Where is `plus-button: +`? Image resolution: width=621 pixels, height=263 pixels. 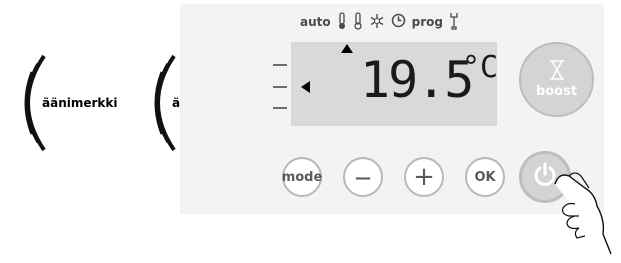
plus-button: + is located at coordinates (424, 177).